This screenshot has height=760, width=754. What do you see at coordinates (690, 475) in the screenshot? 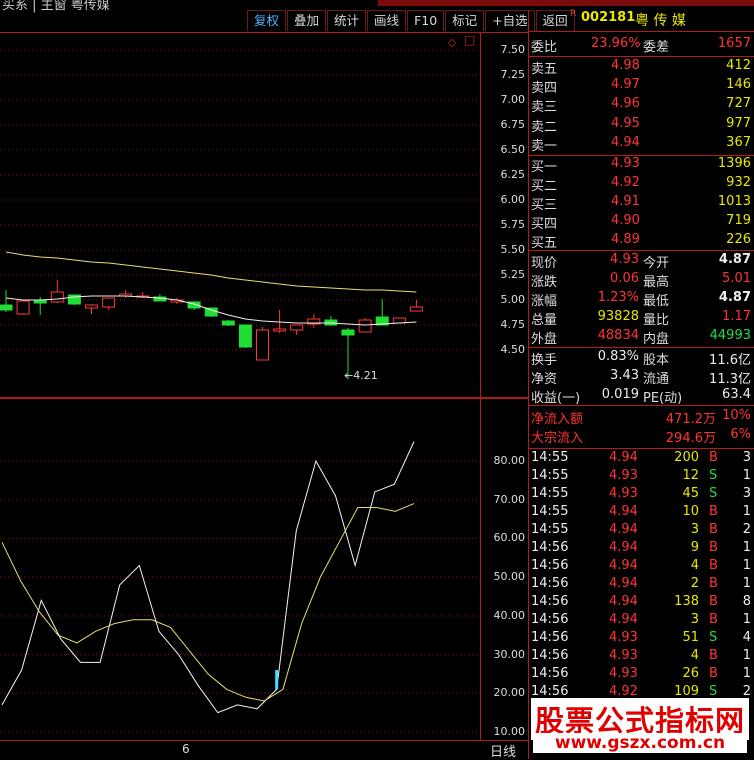
I see `tick-volume: 12` at bounding box center [690, 475].